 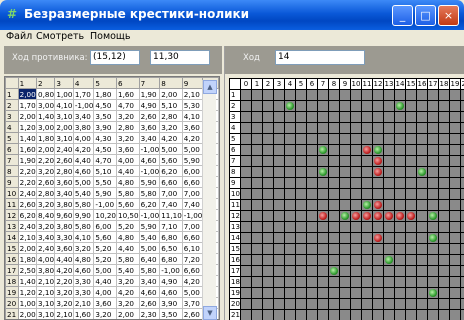 I want to click on table-cell: 1,70, so click(x=83, y=94).